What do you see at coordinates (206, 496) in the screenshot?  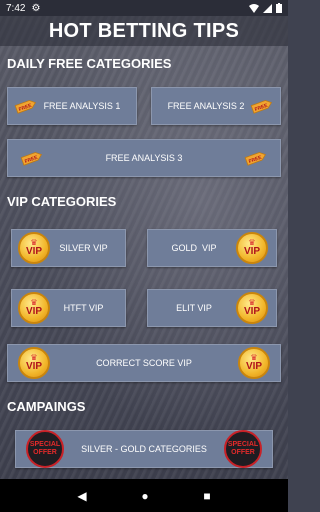 I see `recents-icon: ■` at bounding box center [206, 496].